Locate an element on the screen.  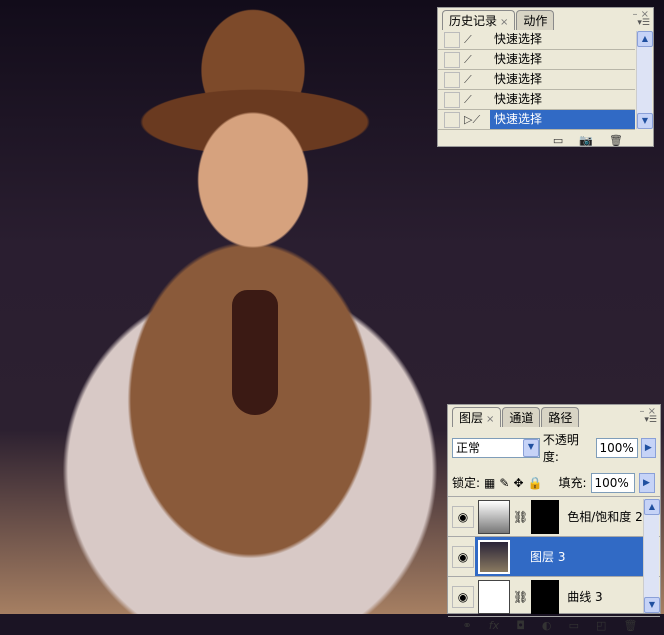
layer-row: ◉ ⛓ 色相/饱和度 2 is located at coordinates (554, 517).